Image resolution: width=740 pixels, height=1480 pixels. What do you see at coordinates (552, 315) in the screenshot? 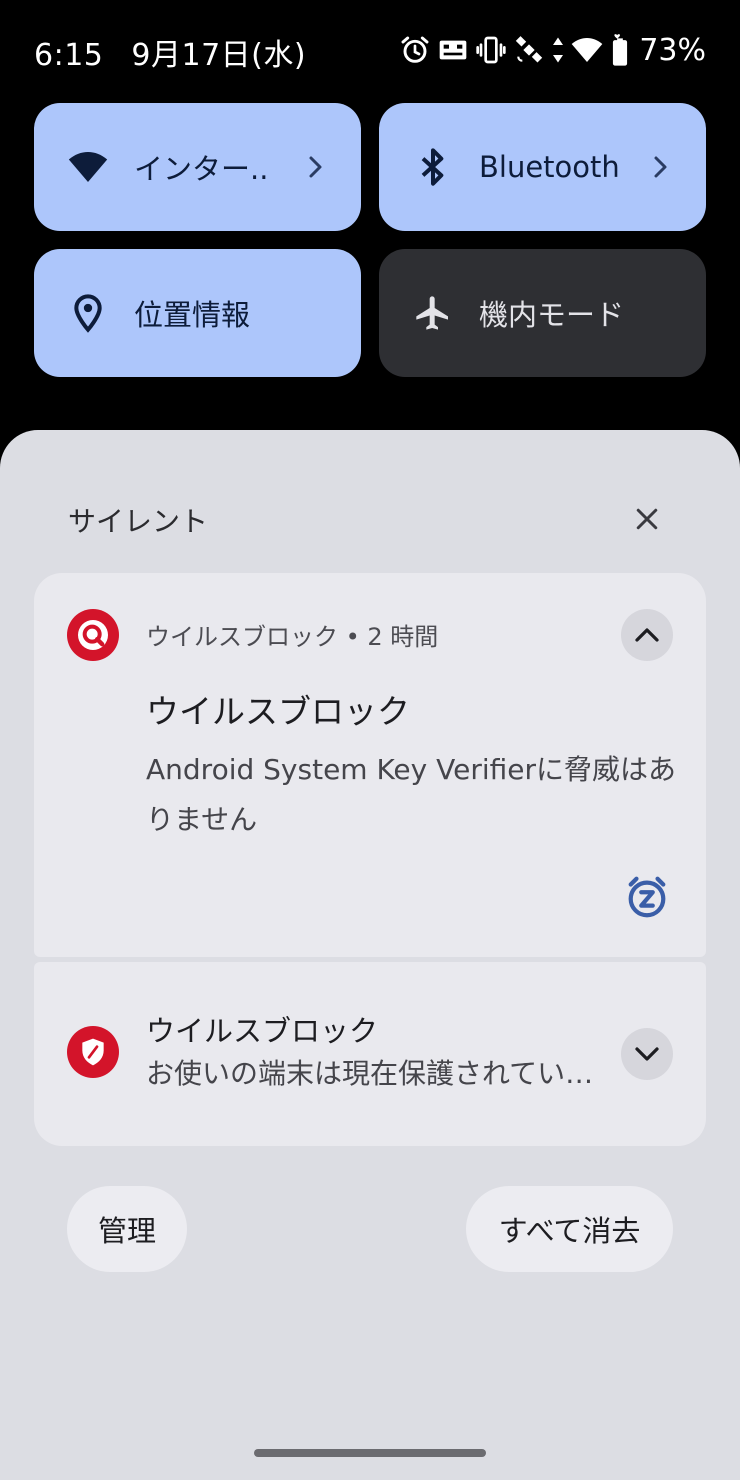
I see `quick-tile-airplane-label: 機内モード` at bounding box center [552, 315].